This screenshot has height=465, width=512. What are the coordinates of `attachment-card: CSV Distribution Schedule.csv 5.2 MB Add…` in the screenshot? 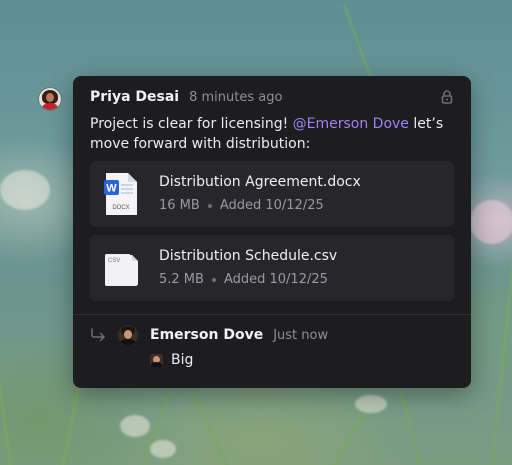 It's located at (272, 268).